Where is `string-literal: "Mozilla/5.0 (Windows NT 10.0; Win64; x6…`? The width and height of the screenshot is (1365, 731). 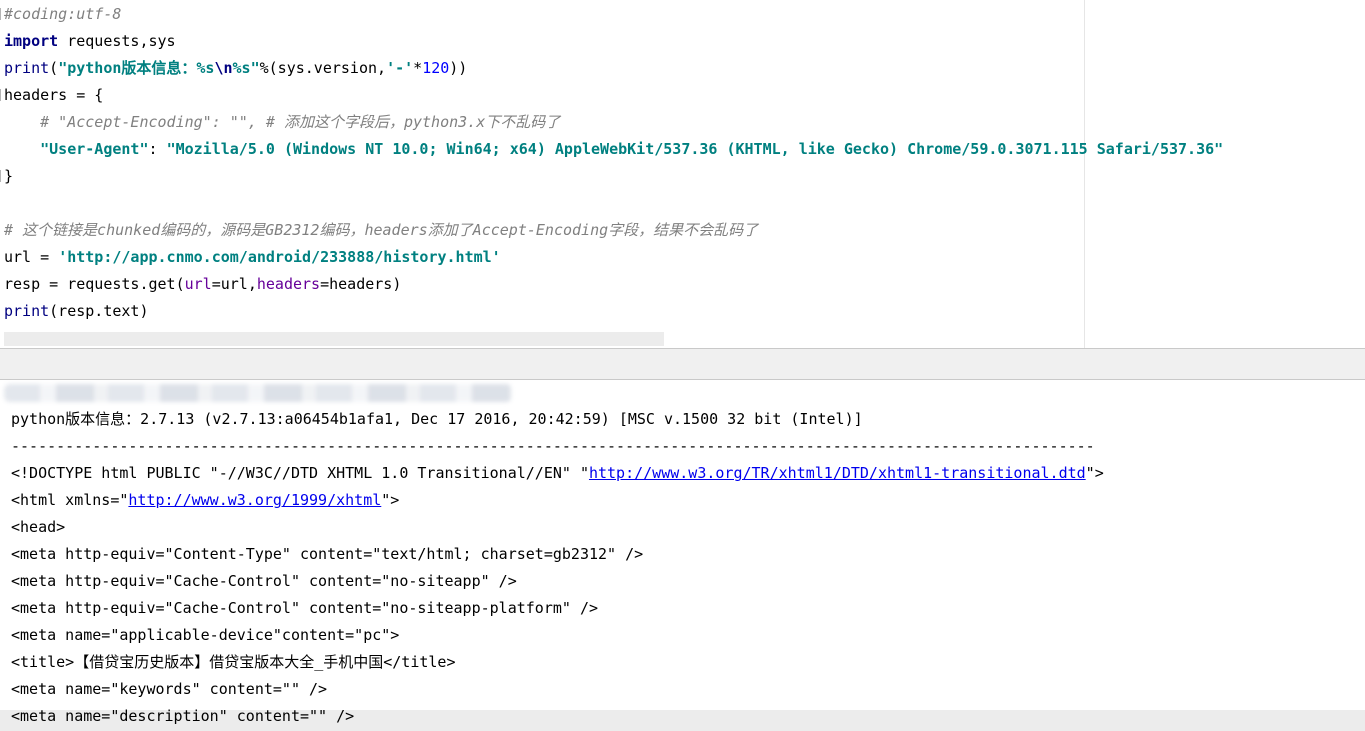
string-literal: "Mozilla/5.0 (Windows NT 10.0; Win64; x6… is located at coordinates (695, 149).